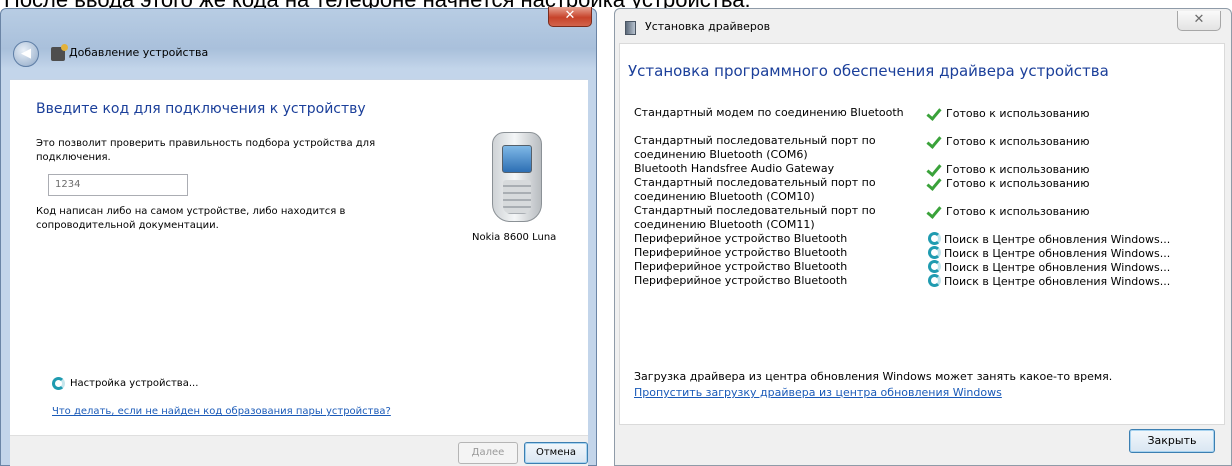  What do you see at coordinates (630, 28) in the screenshot?
I see `driver-install-icon` at bounding box center [630, 28].